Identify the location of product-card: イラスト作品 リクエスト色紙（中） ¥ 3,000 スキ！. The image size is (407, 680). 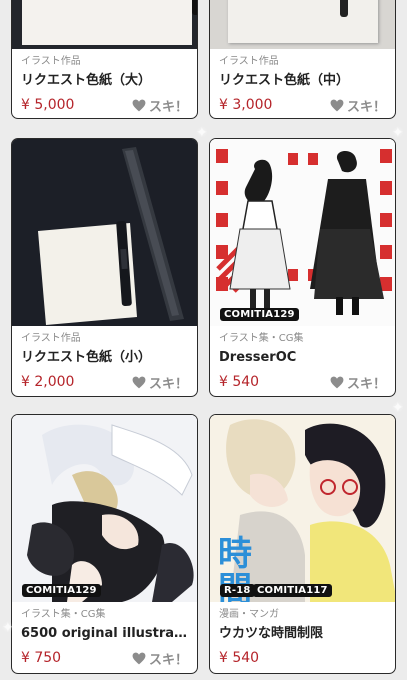
(302, 59).